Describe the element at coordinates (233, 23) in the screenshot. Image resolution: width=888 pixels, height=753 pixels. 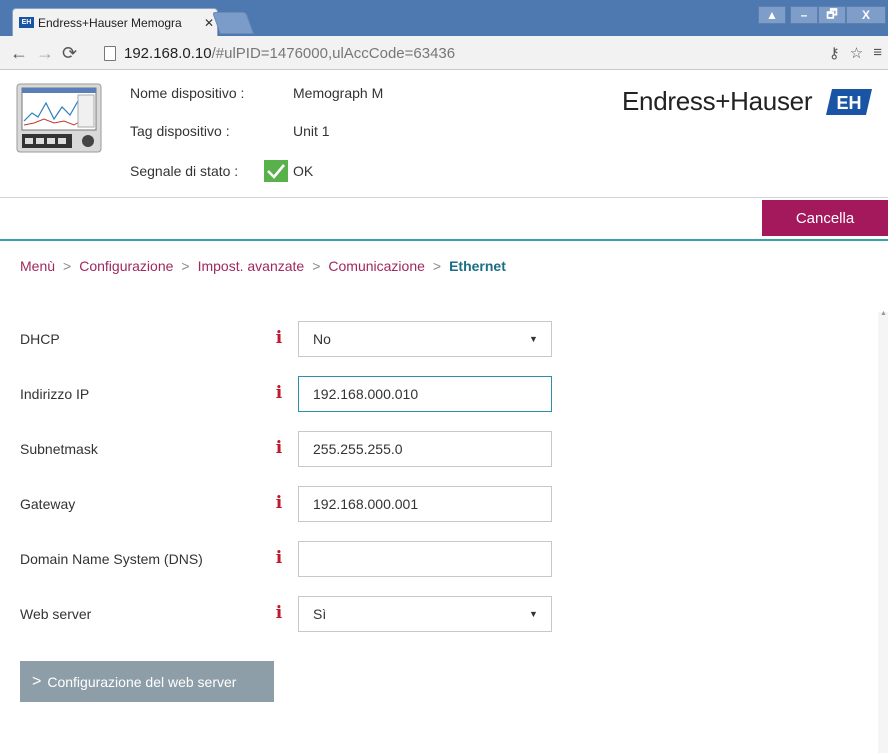
I see `new-tab-button` at that location.